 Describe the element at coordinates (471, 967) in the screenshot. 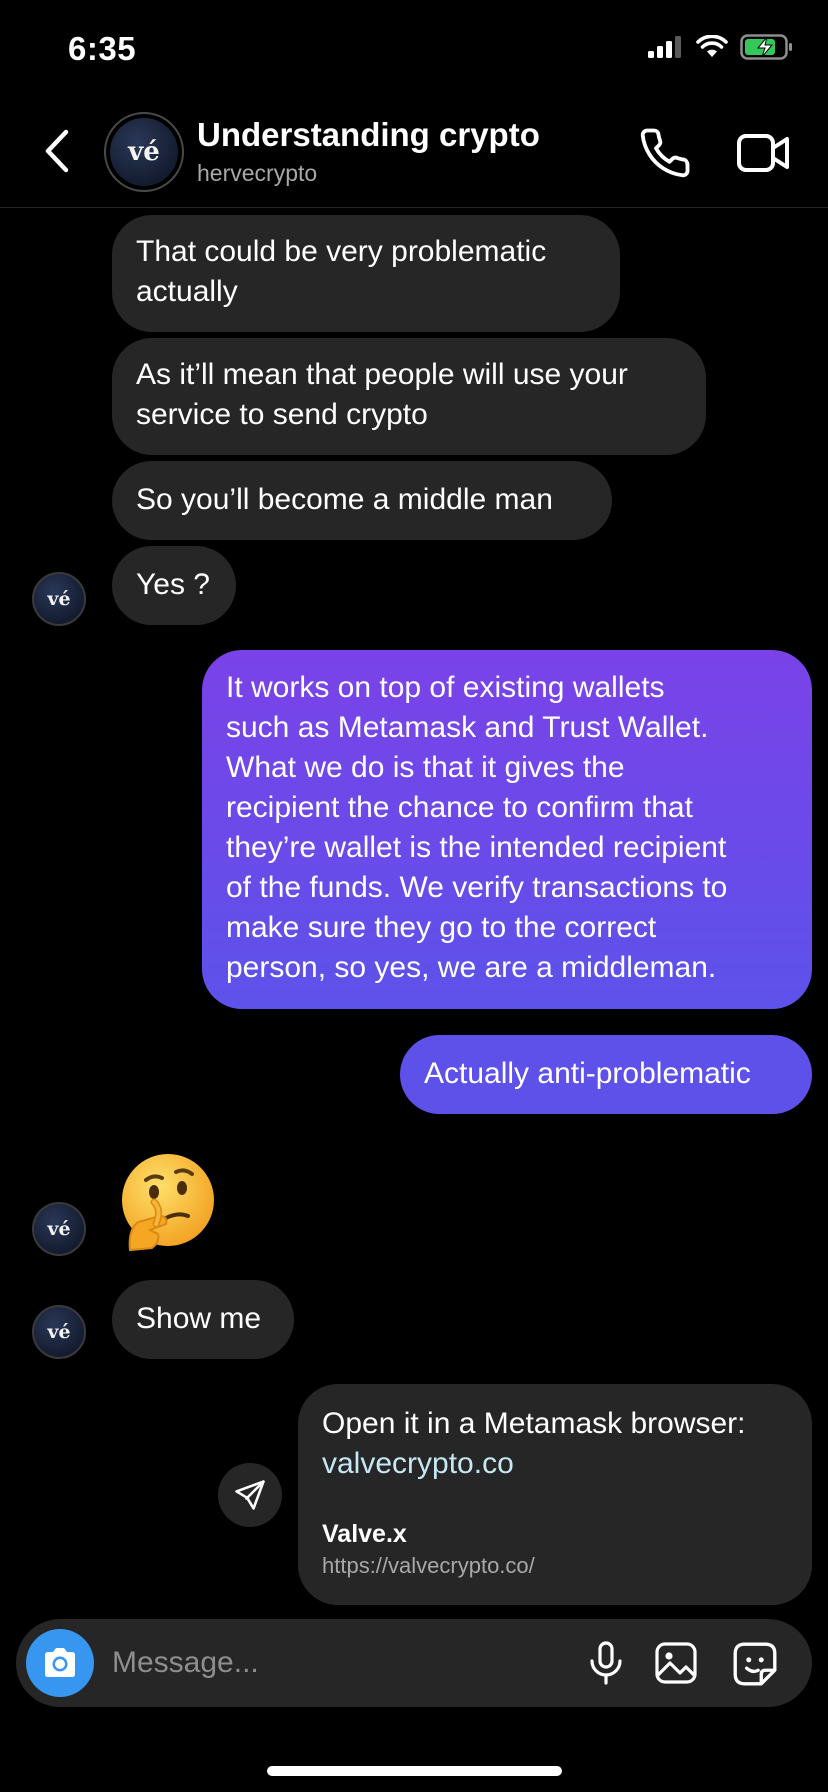

I see `message-text: person, so yes, we are a middleman.` at that location.